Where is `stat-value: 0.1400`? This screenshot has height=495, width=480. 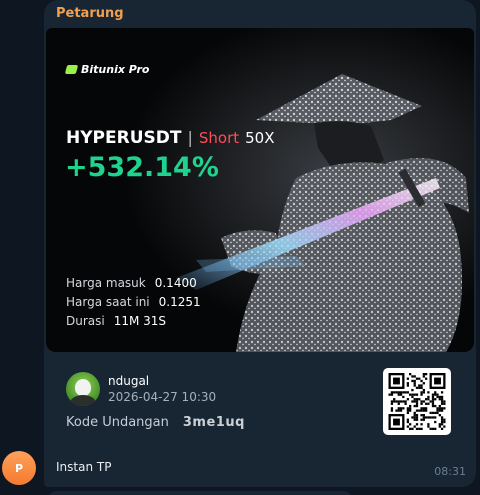
stat-value: 0.1400 is located at coordinates (175, 283).